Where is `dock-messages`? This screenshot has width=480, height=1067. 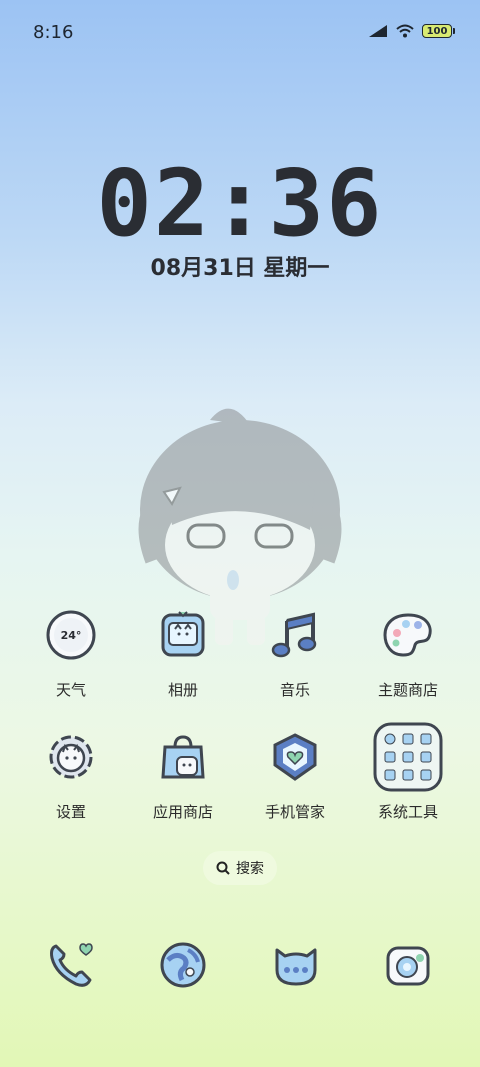
dock-messages is located at coordinates (296, 965).